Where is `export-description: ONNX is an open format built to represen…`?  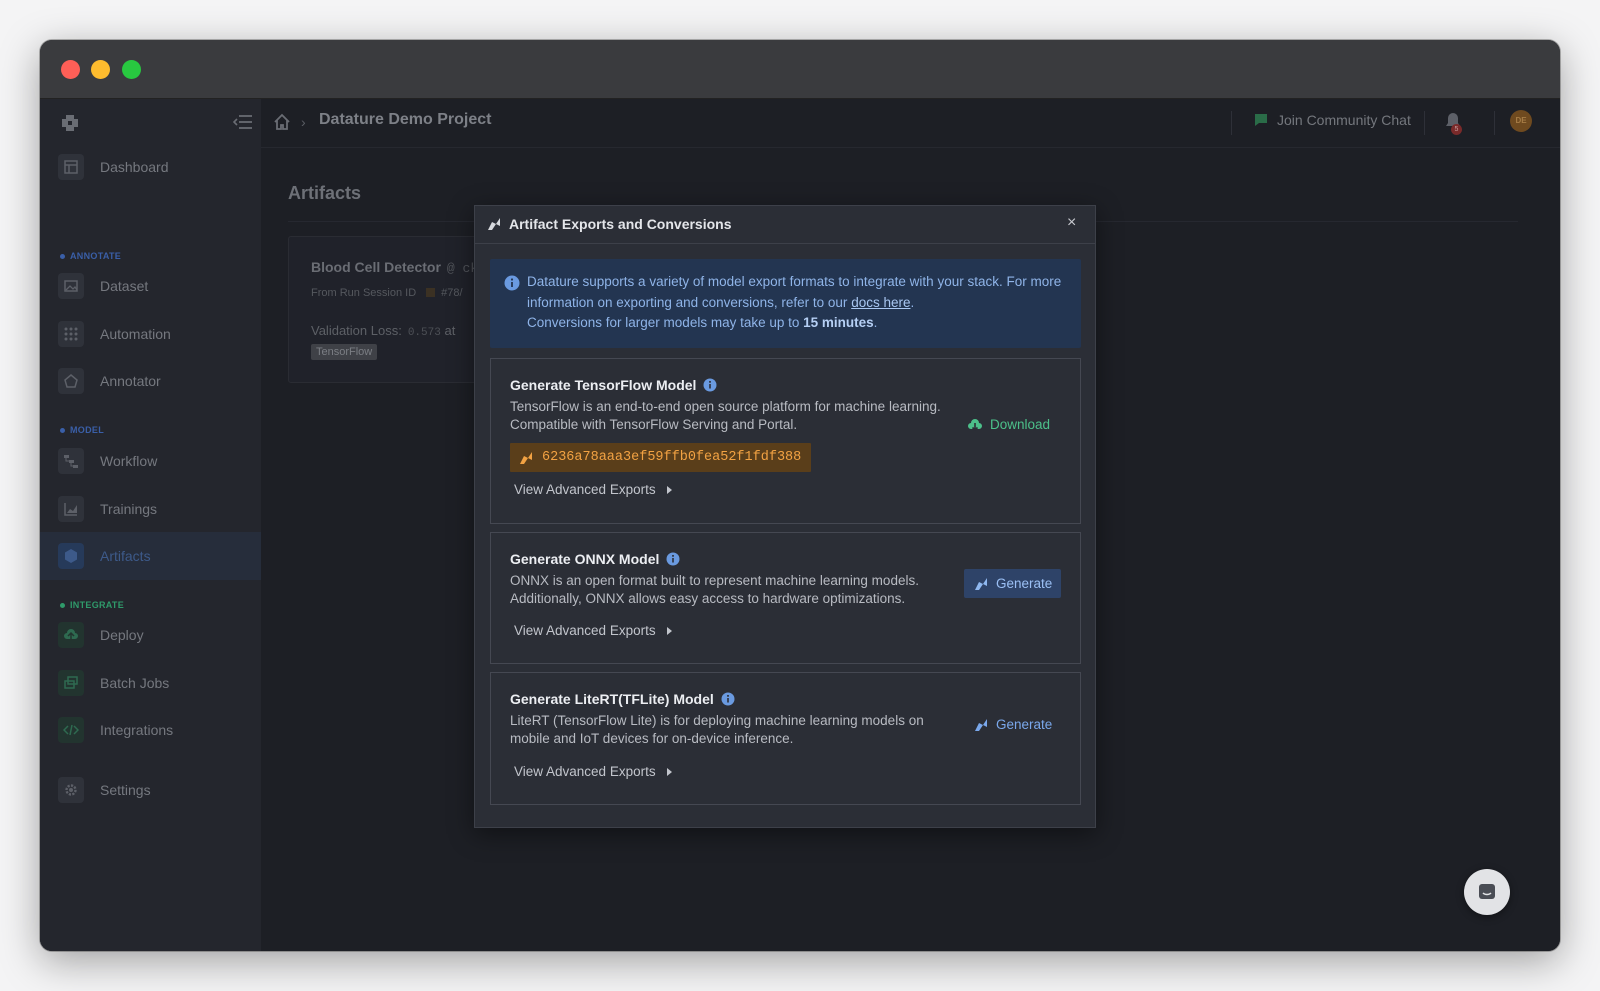 export-description: ONNX is an open format built to represen… is located at coordinates (714, 589).